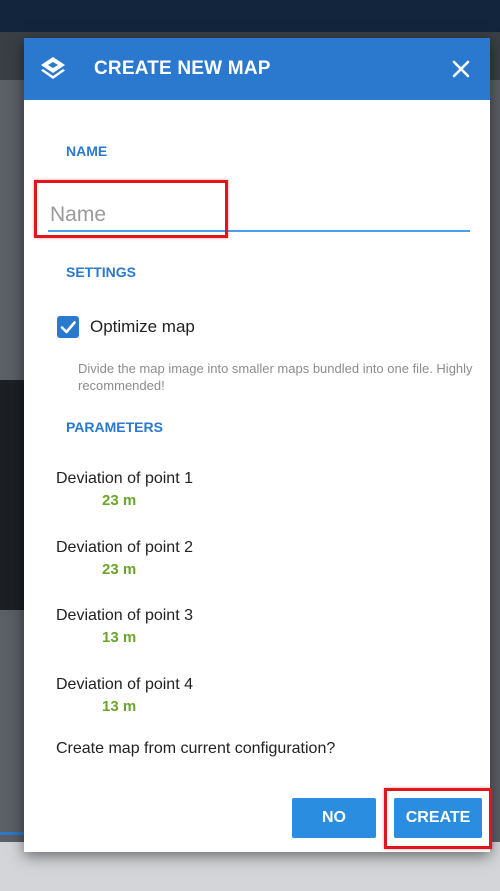  I want to click on deviation-label: Deviation of point 4, so click(124, 684).